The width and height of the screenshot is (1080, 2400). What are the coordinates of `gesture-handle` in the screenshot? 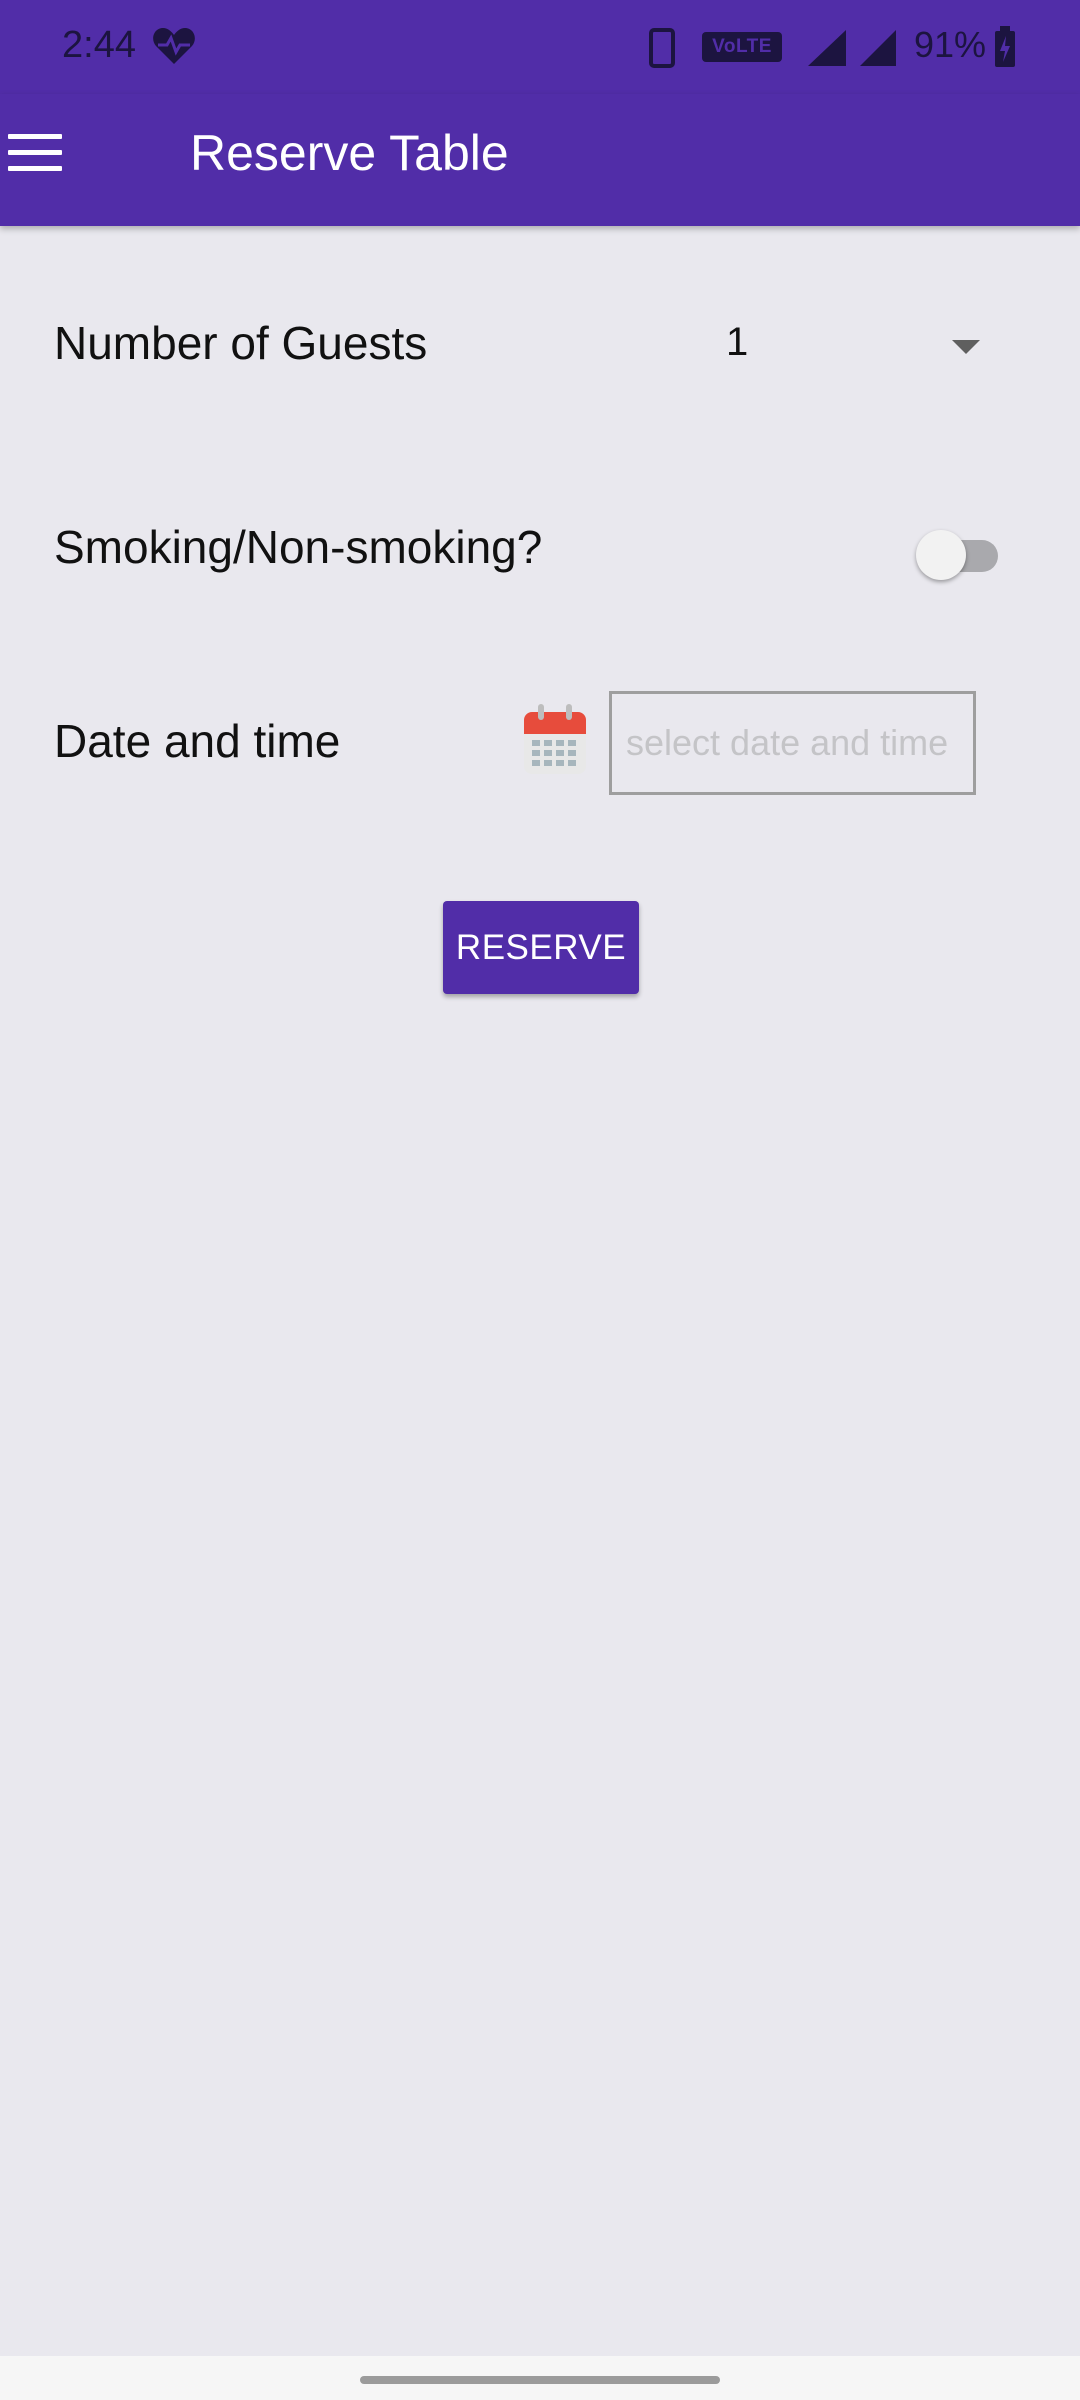 It's located at (540, 2380).